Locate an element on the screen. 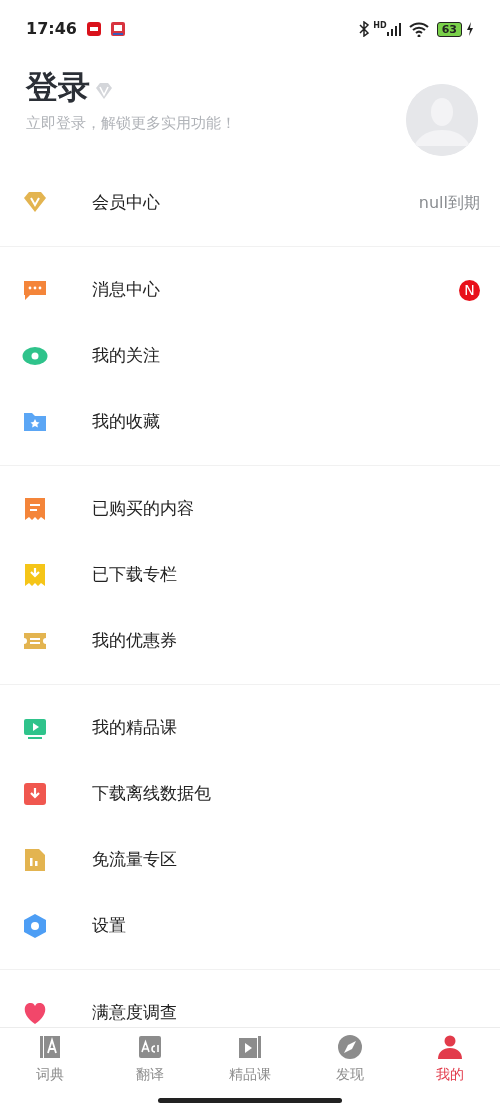 Image resolution: width=500 pixels, height=1111 pixels. diamond-icon is located at coordinates (104, 91).